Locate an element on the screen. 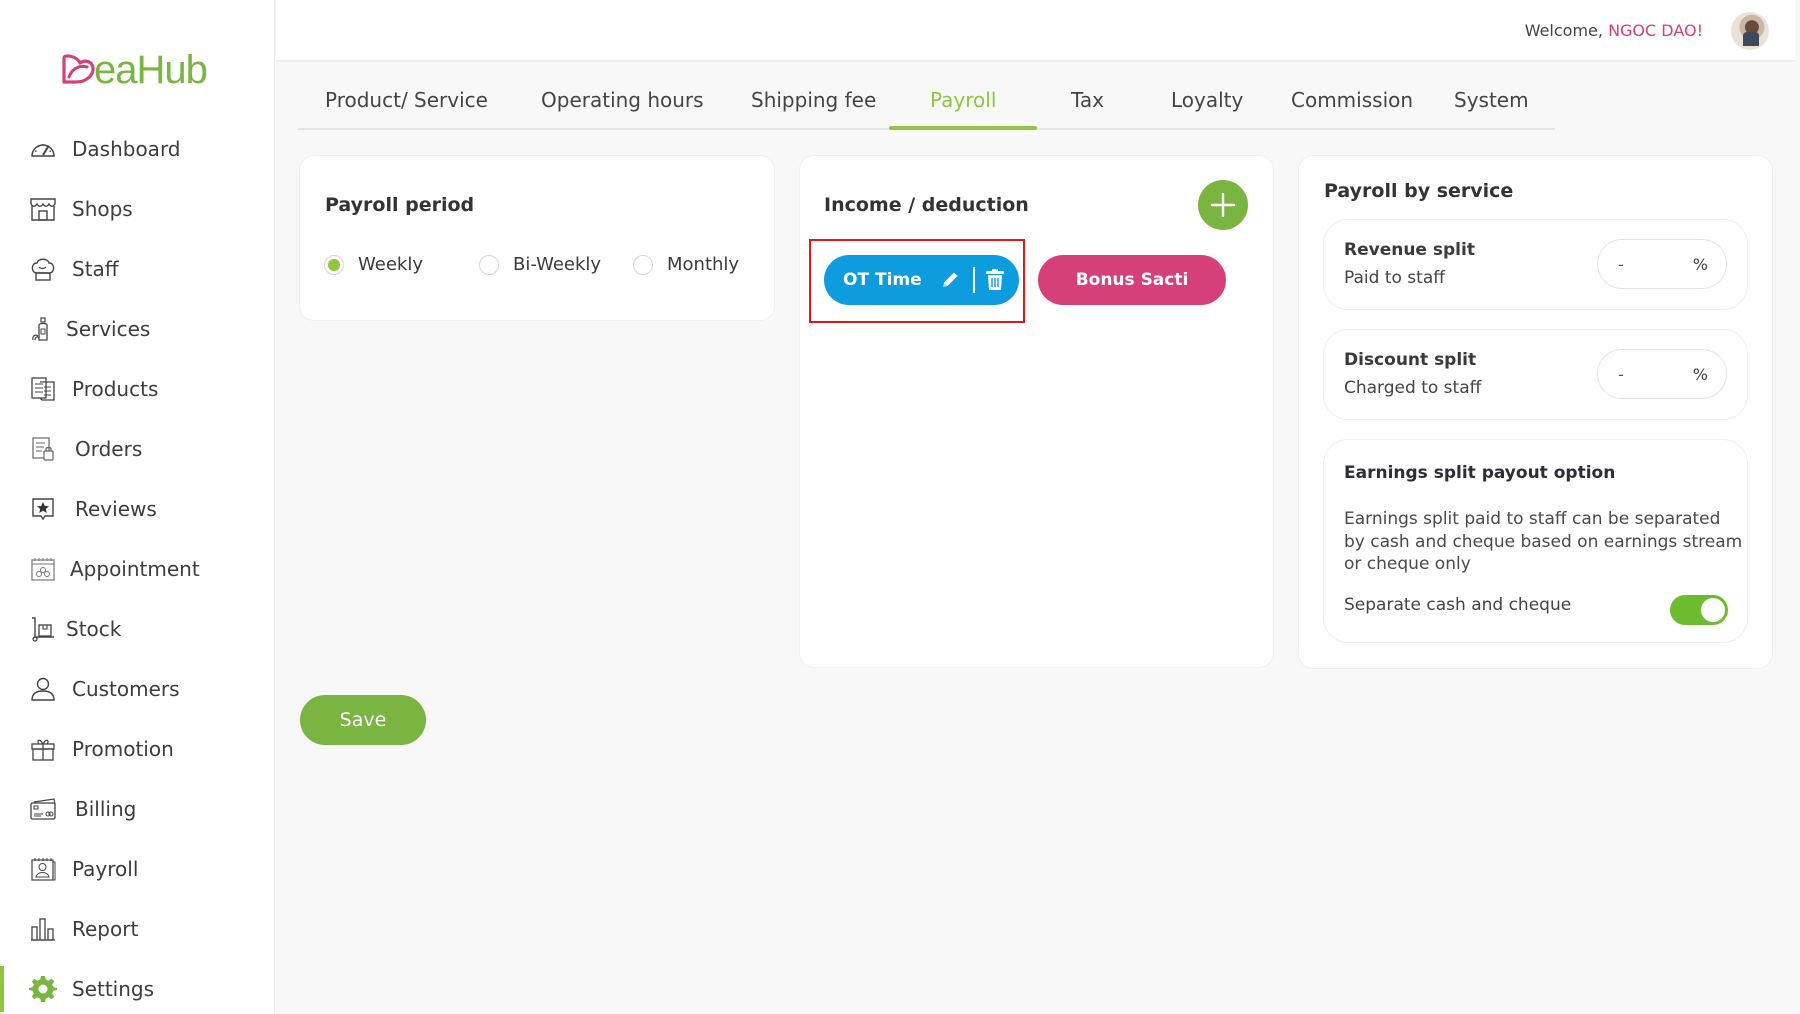 This screenshot has width=1800, height=1014. sidebar-item-label: Shops is located at coordinates (102, 209).